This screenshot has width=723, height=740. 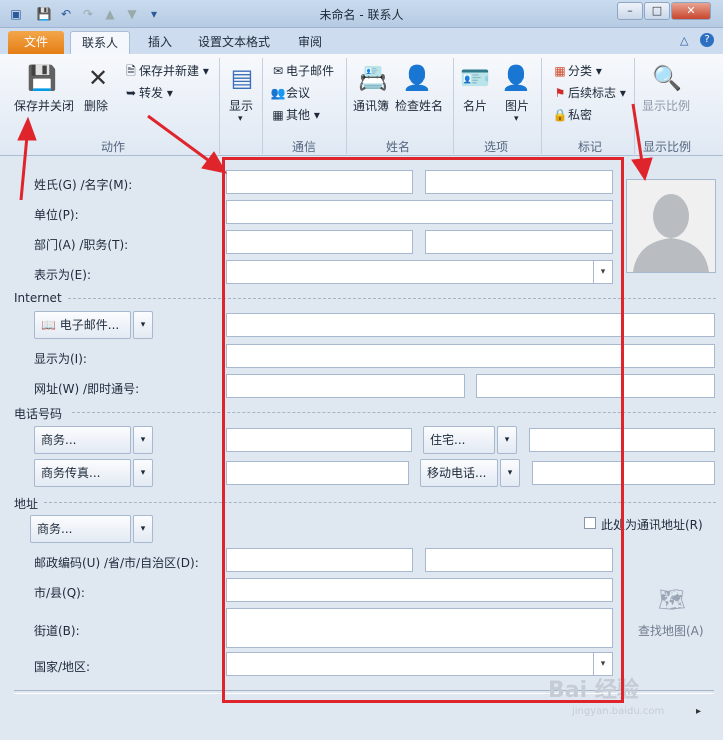 What do you see at coordinates (642, 142) in the screenshot?
I see `arrow-to-photo` at bounding box center [642, 142].